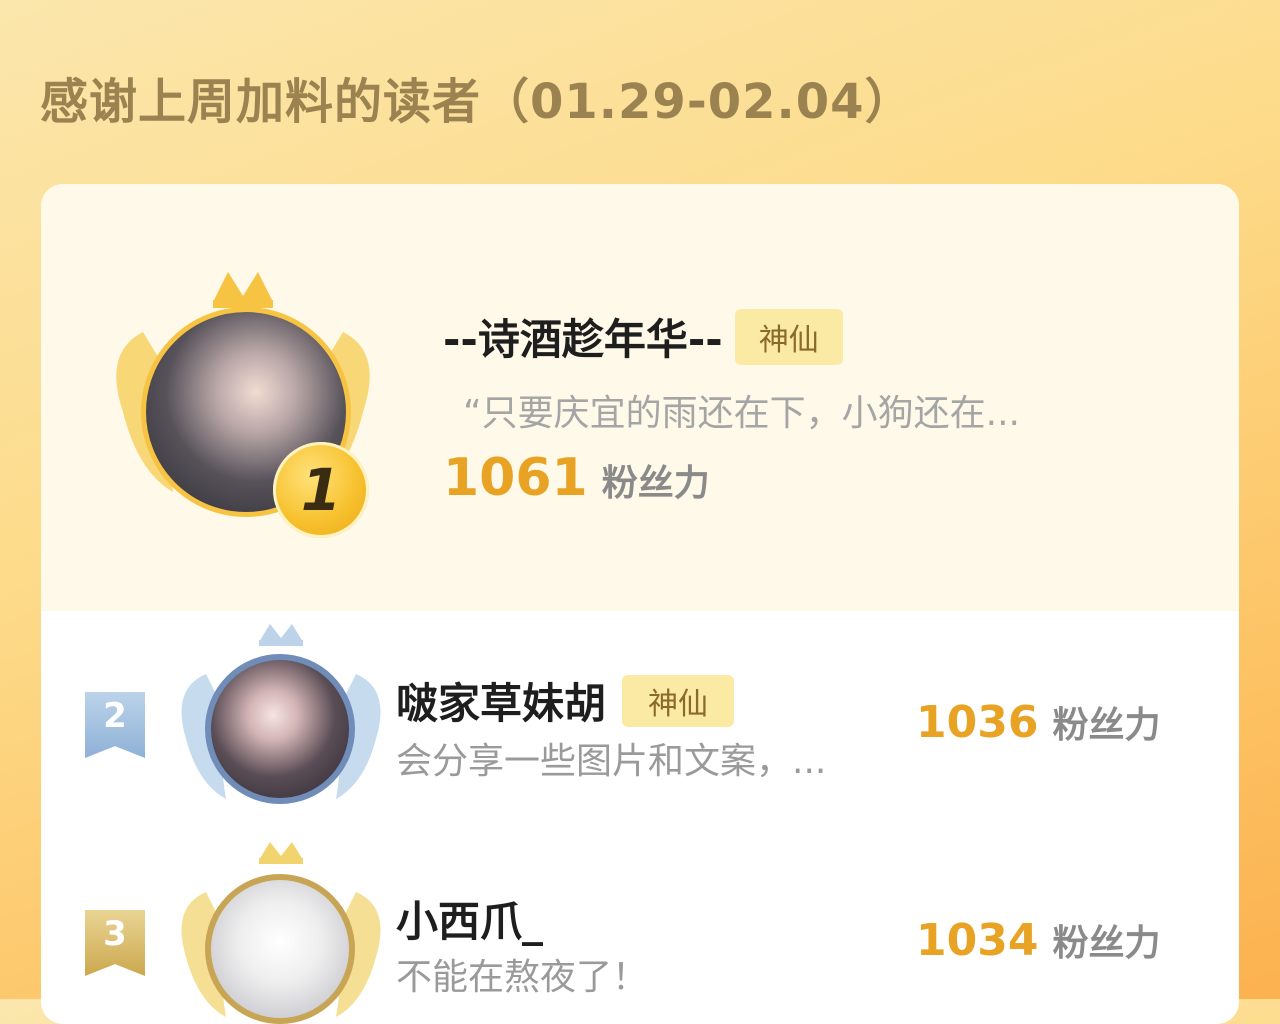 This screenshot has width=1280, height=1024. What do you see at coordinates (115, 943) in the screenshot?
I see `rank-3-ribbon-icon: 3` at bounding box center [115, 943].